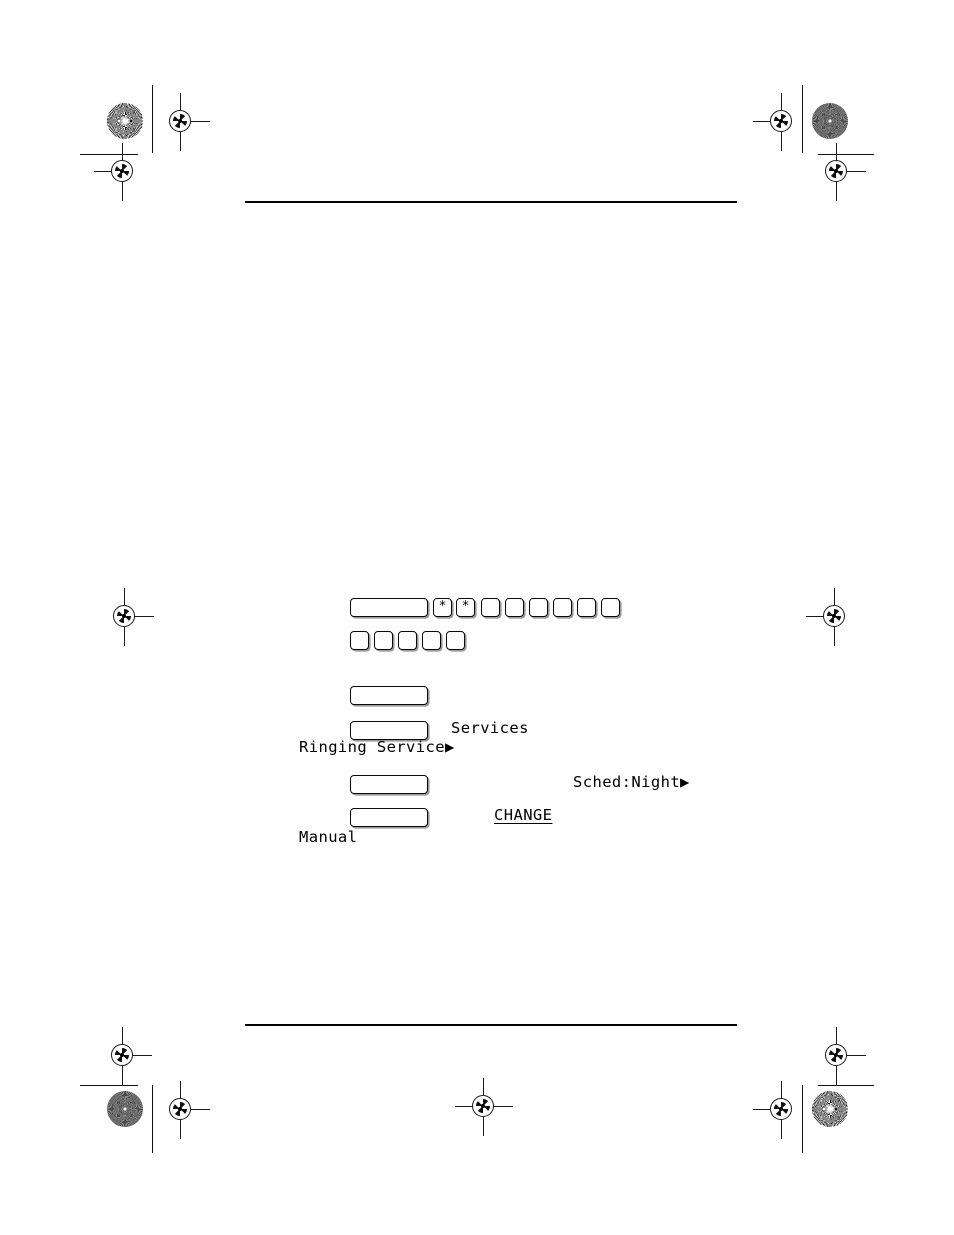  Describe the element at coordinates (491, 202) in the screenshot. I see `header-rule` at that location.